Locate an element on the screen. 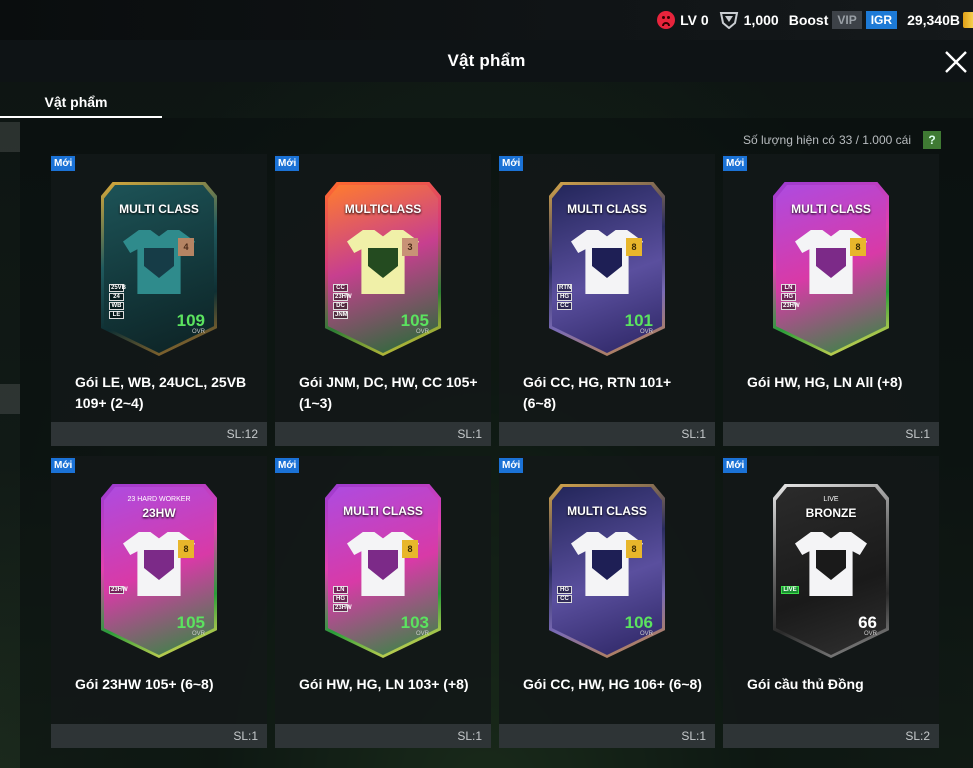  card-subtitle: 23 HARD WORKER is located at coordinates (159, 499).